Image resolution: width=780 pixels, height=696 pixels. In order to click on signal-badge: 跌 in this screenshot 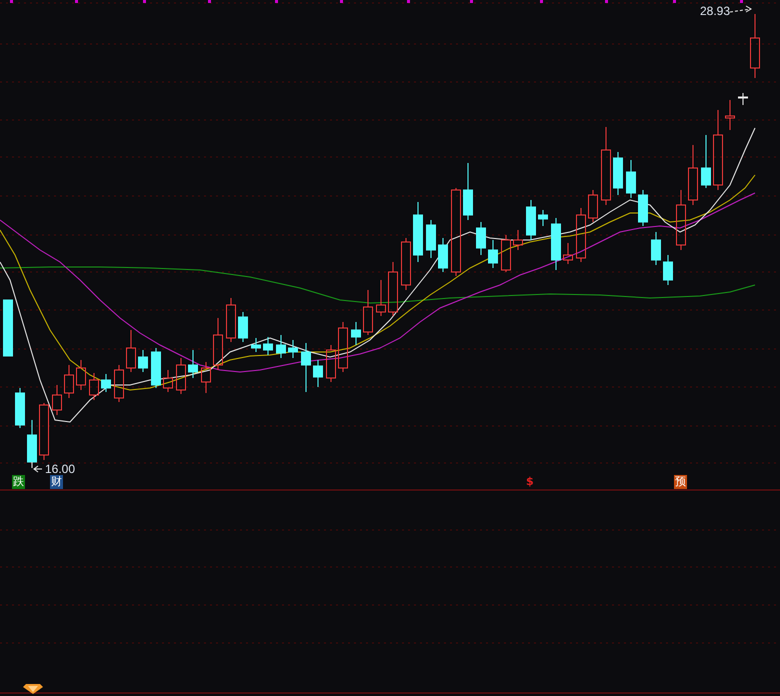, I will do `click(18, 482)`.